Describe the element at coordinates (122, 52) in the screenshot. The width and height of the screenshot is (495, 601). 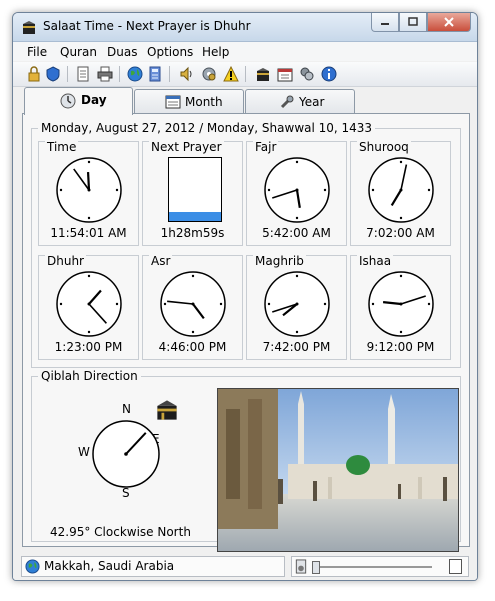
I see `menu-duas: Duas` at that location.